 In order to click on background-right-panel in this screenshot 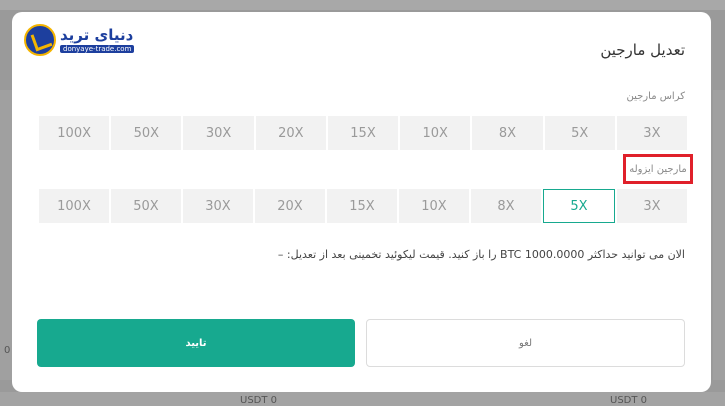, I will do `click(719, 235)`.